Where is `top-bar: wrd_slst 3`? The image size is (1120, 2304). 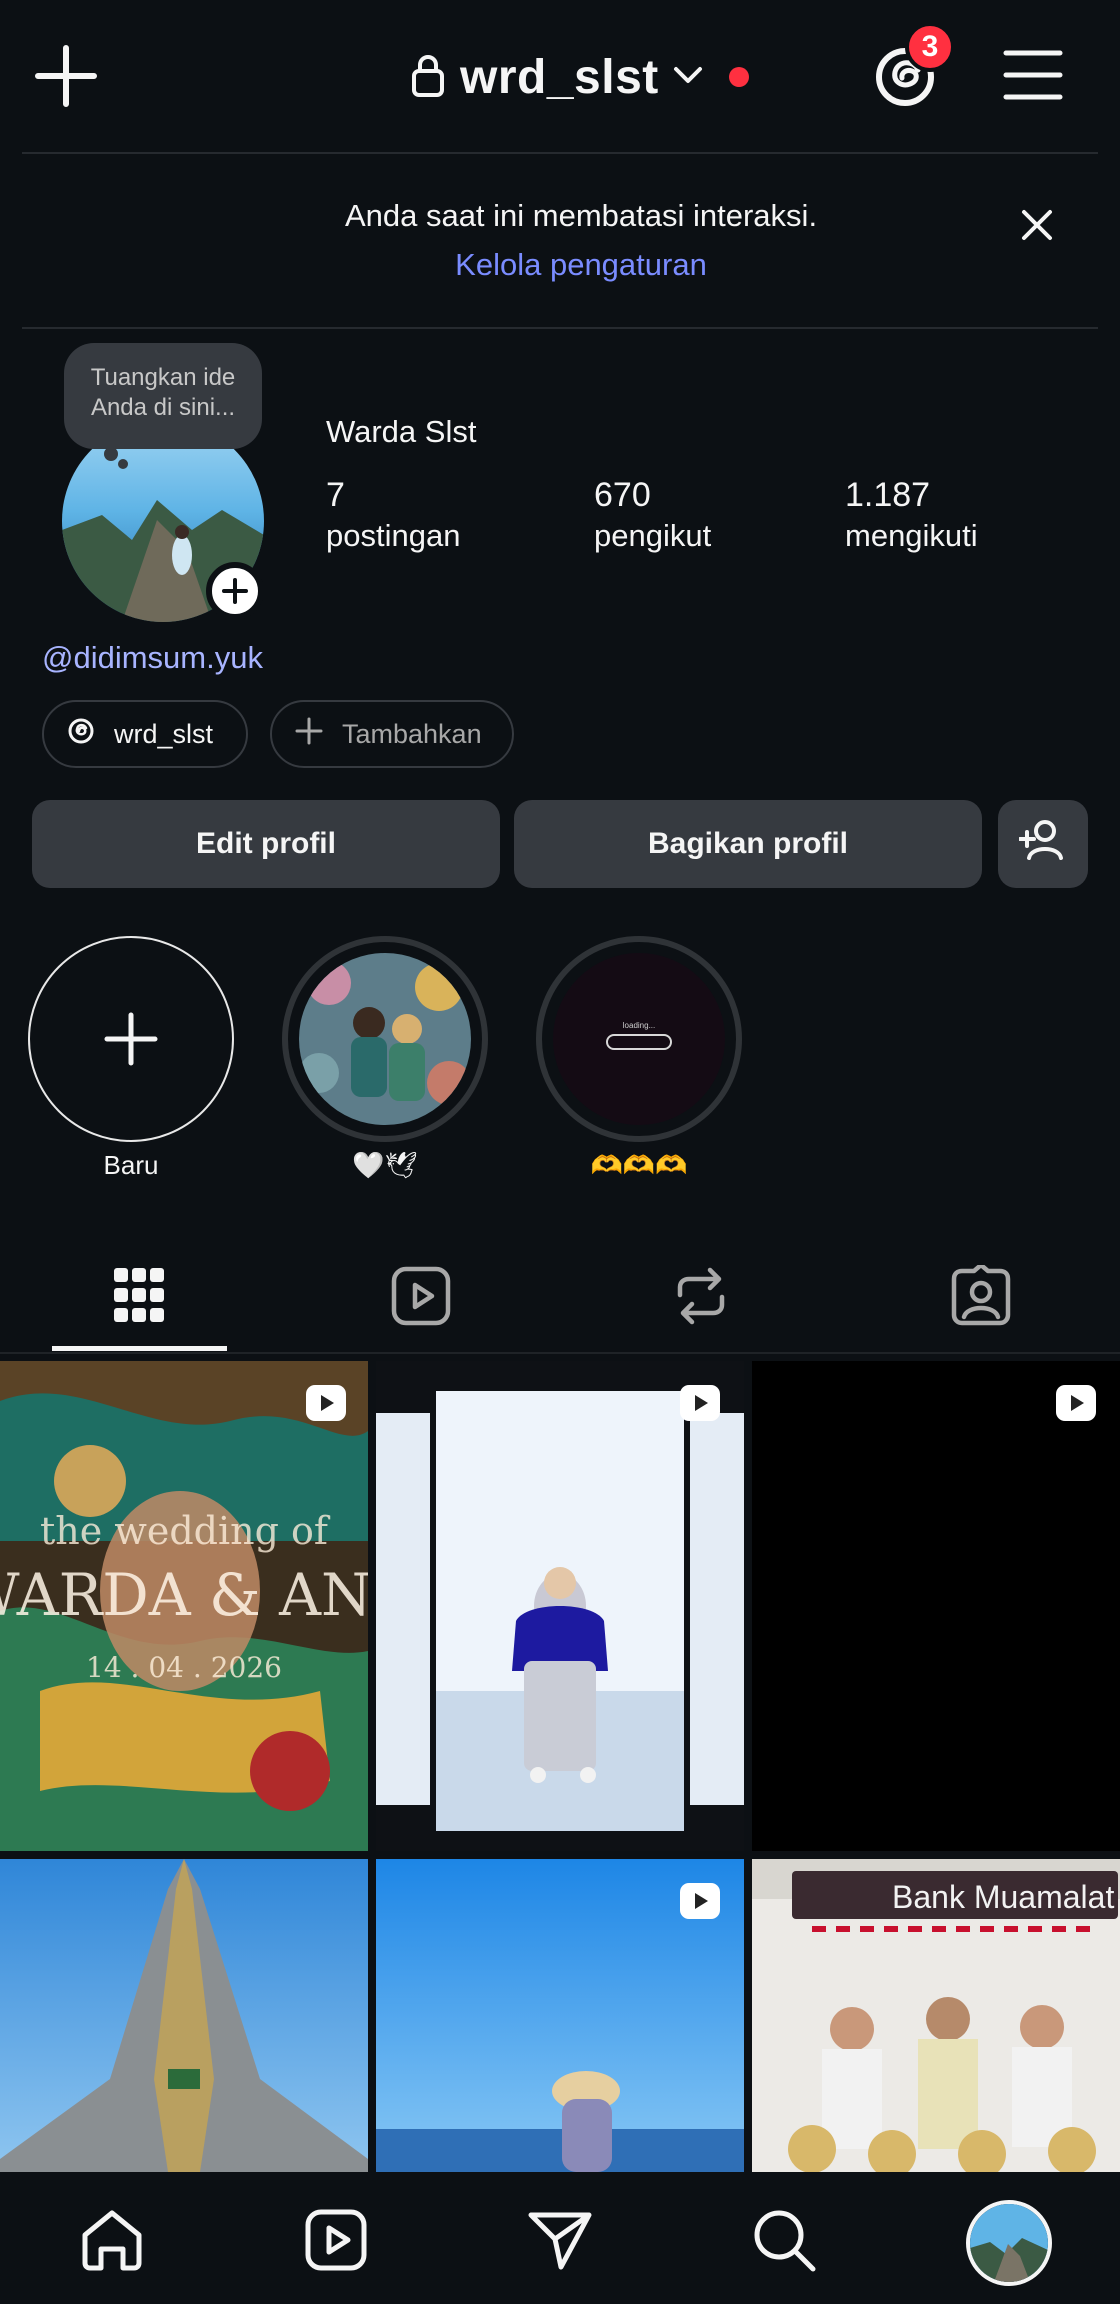 top-bar: wrd_slst 3 is located at coordinates (560, 76).